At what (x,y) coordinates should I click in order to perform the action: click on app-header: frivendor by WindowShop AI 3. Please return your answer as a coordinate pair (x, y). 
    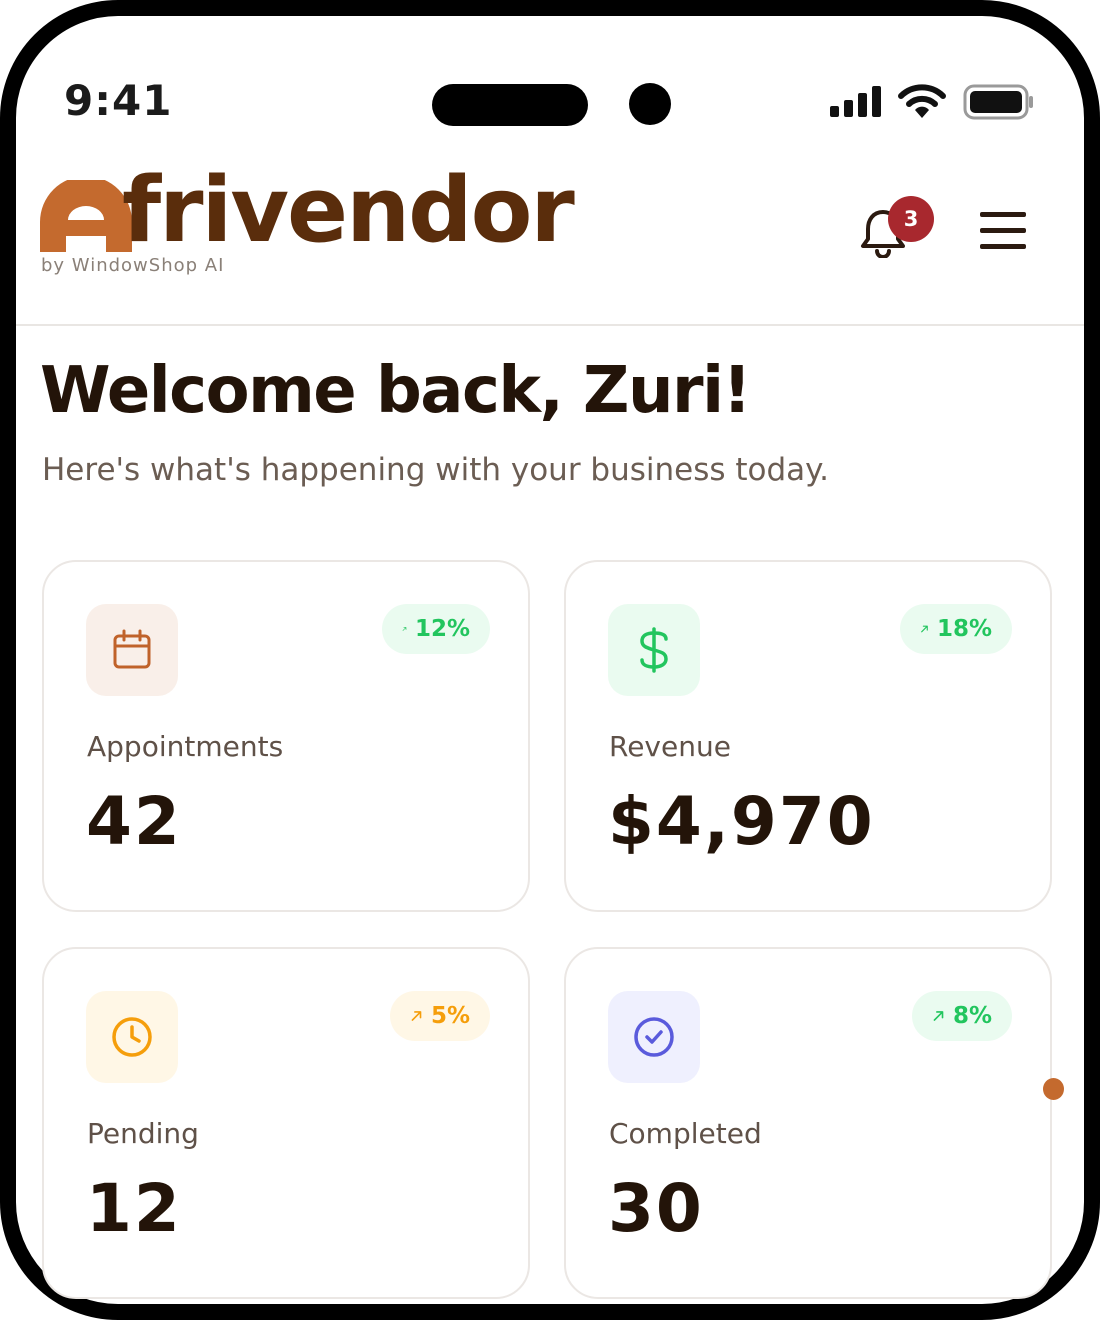
    Looking at the image, I should click on (550, 238).